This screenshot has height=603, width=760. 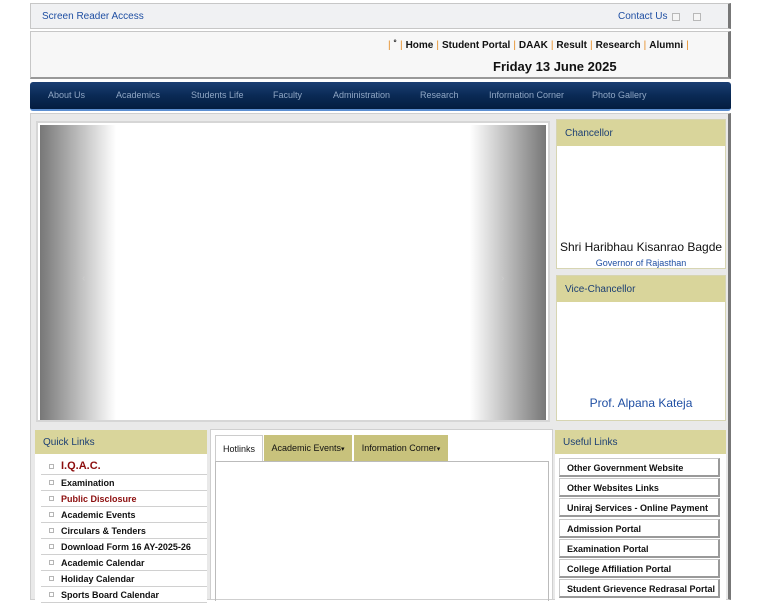 I want to click on quick-links-heading: Quick Links, so click(x=121, y=442).